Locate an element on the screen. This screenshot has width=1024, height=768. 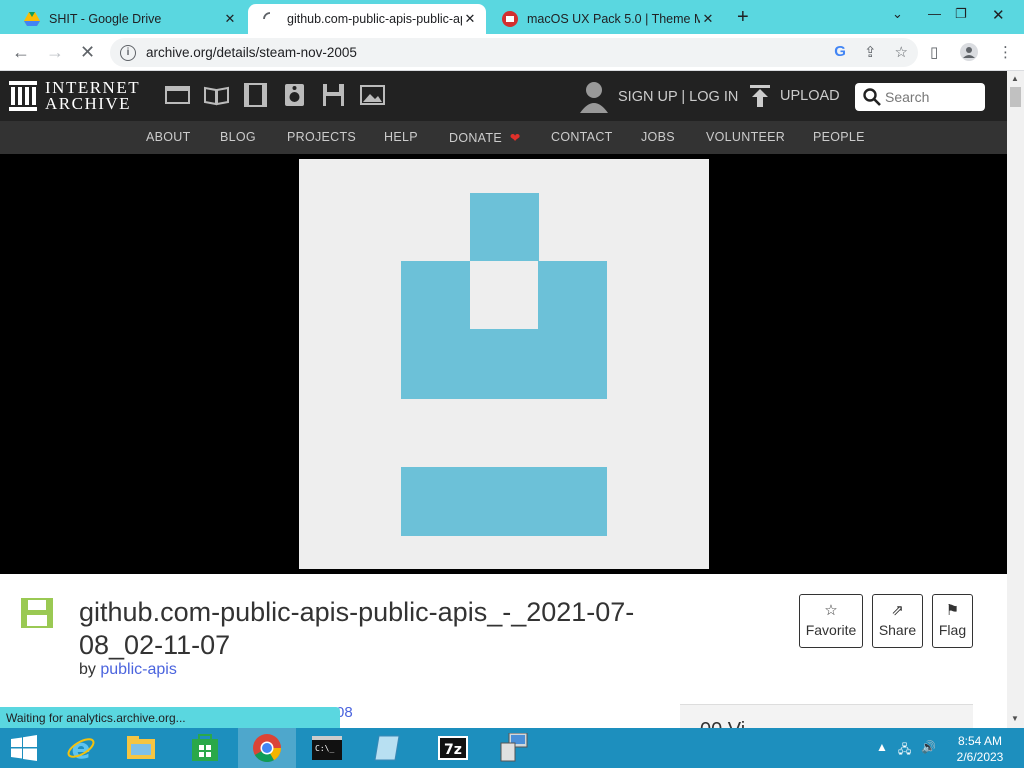
store-icon is located at coordinates (205, 748).